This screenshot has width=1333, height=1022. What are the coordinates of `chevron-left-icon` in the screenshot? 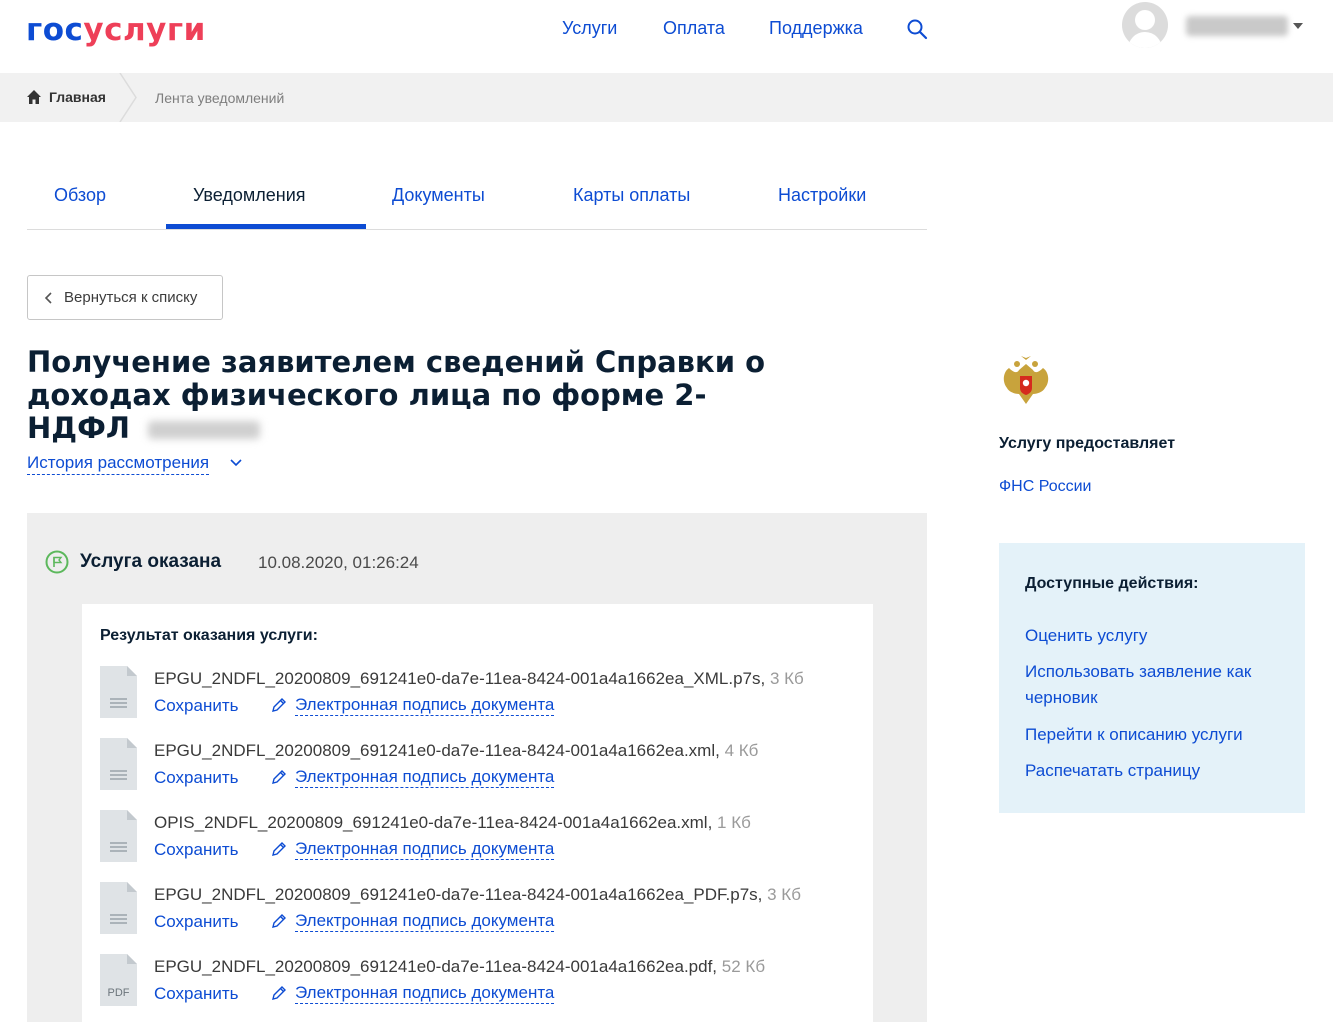 It's located at (48, 297).